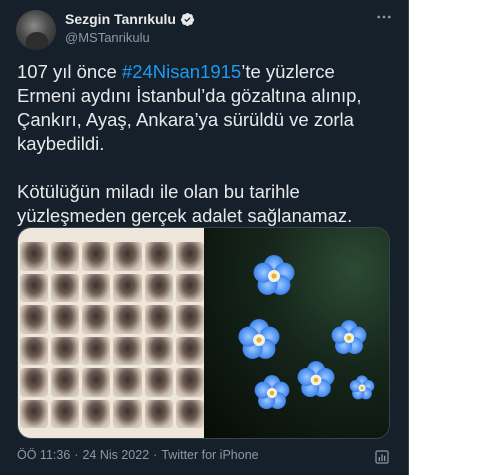 This screenshot has width=500, height=475. What do you see at coordinates (382, 457) in the screenshot?
I see `analytics-icon` at bounding box center [382, 457].